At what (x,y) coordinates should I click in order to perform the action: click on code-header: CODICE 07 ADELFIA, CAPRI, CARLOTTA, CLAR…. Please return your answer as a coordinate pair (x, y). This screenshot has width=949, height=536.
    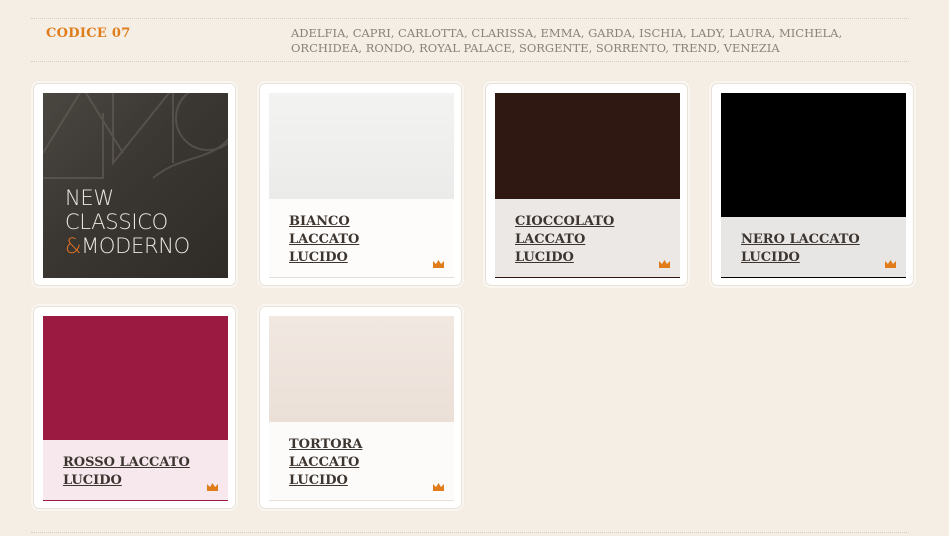
    Looking at the image, I should click on (470, 40).